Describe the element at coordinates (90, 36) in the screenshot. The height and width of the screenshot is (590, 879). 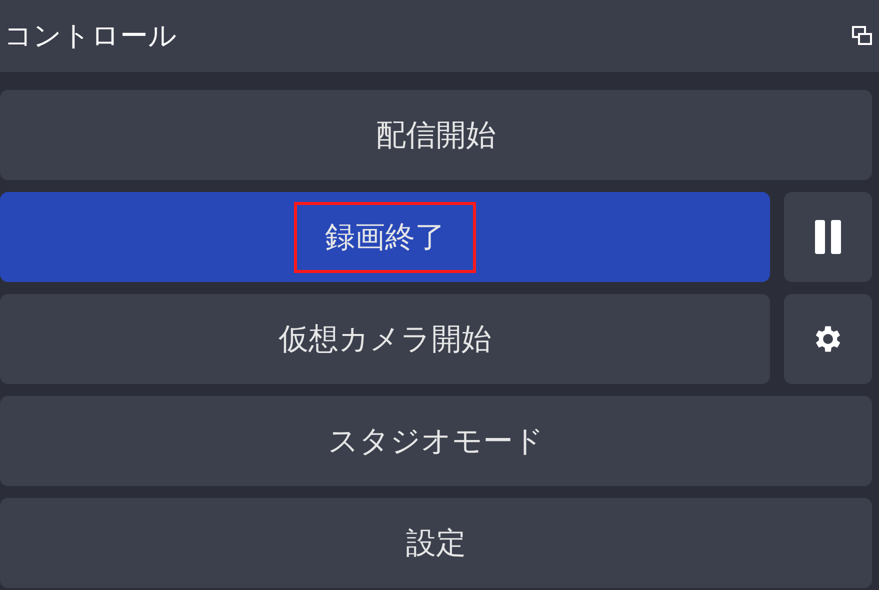
I see `dock-title: コントロール` at that location.